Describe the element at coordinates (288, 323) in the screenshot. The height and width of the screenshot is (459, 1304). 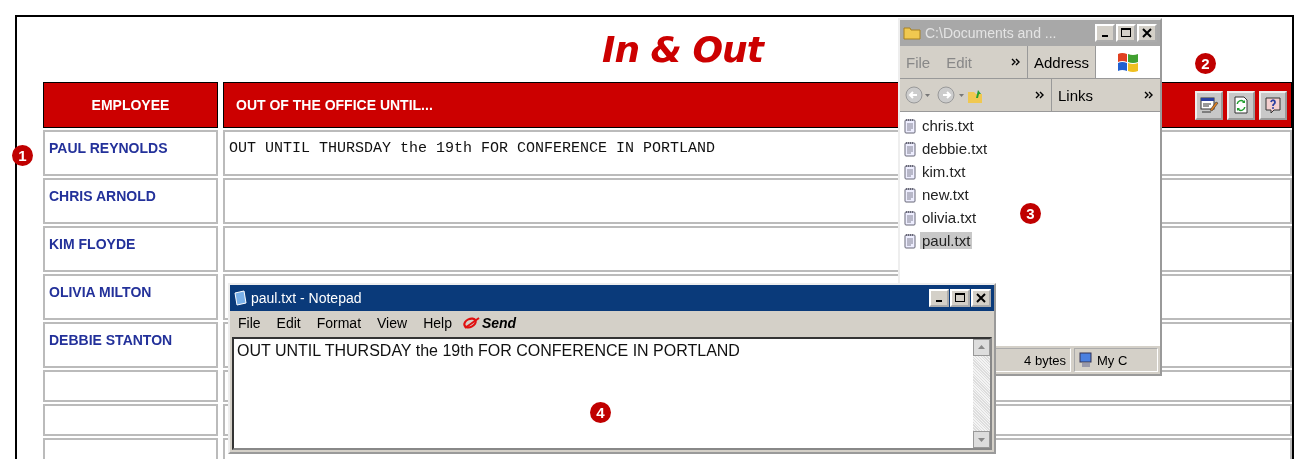
I see `menu-item: Edit` at that location.